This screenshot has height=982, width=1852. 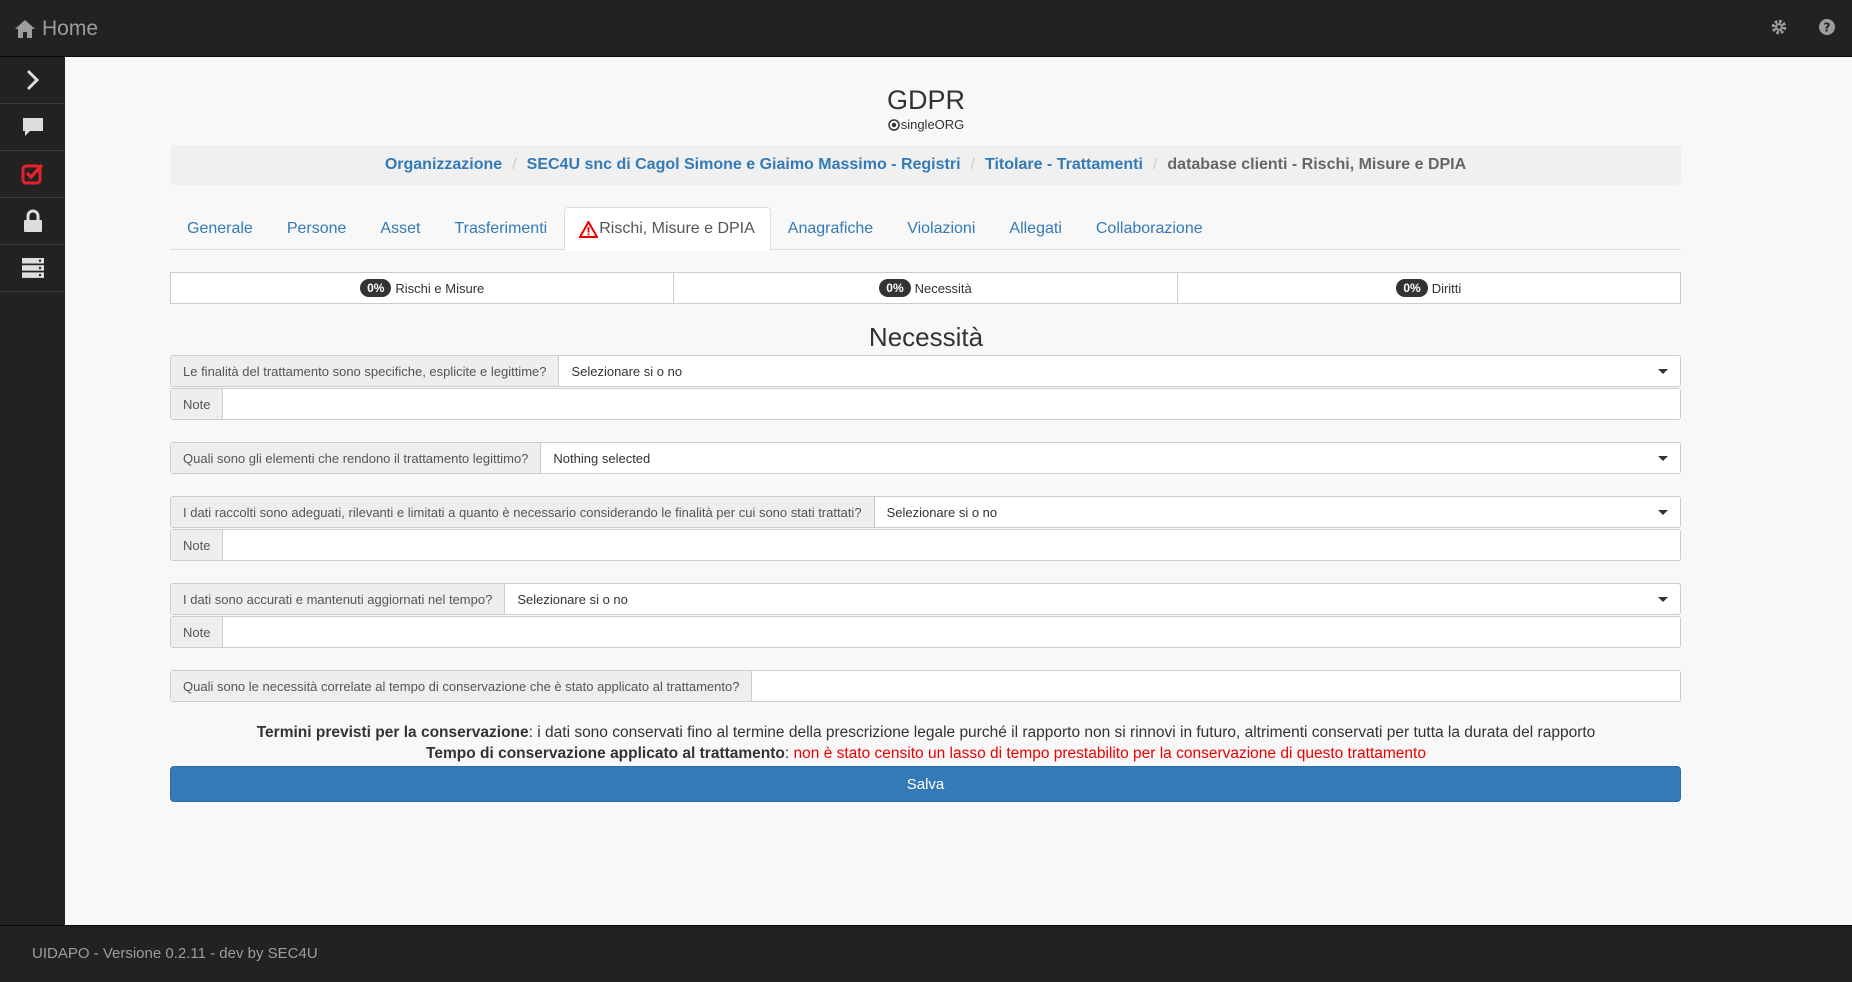 What do you see at coordinates (926, 337) in the screenshot?
I see `section-title: Necessità` at bounding box center [926, 337].